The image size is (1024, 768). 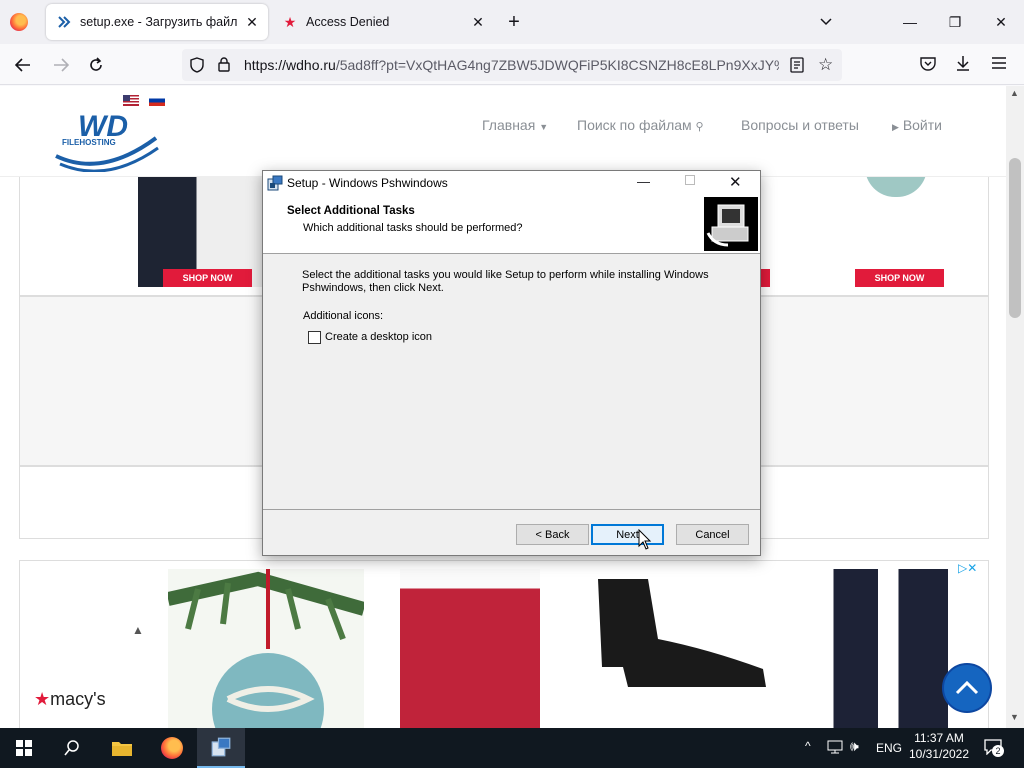 I want to click on clock-date: 10/31/2022, so click(x=939, y=754).